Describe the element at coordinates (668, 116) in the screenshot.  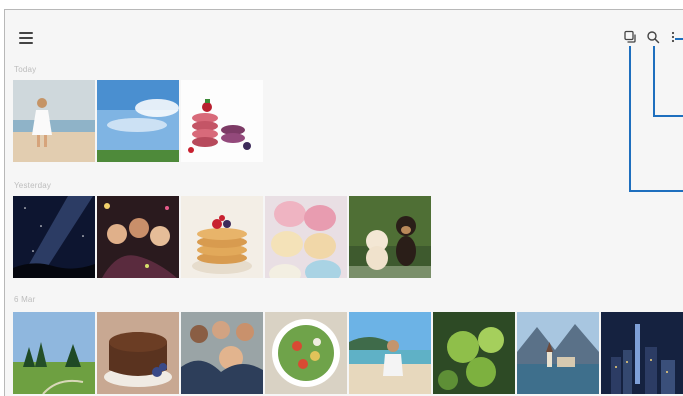
I see `callout-line-search-horizontal` at that location.